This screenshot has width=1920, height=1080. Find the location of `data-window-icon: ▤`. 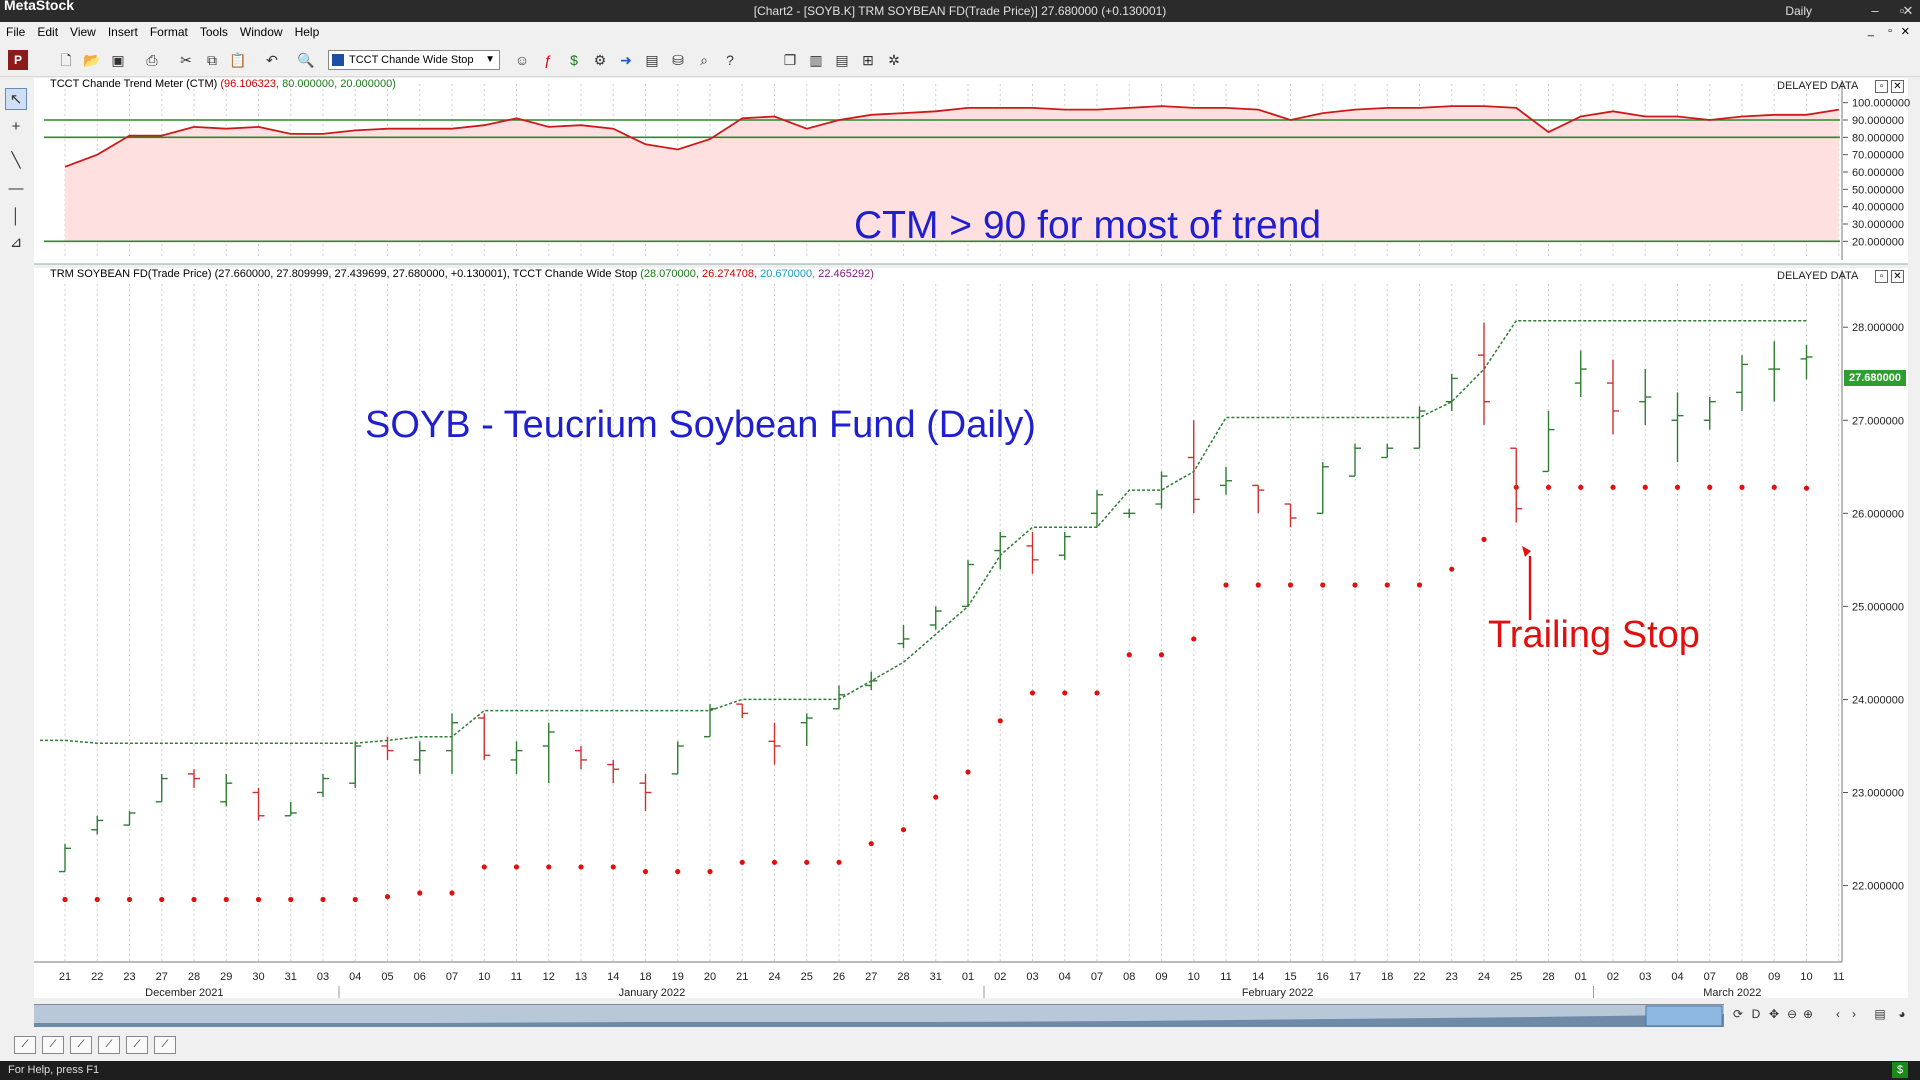

data-window-icon: ▤ is located at coordinates (1880, 1014).